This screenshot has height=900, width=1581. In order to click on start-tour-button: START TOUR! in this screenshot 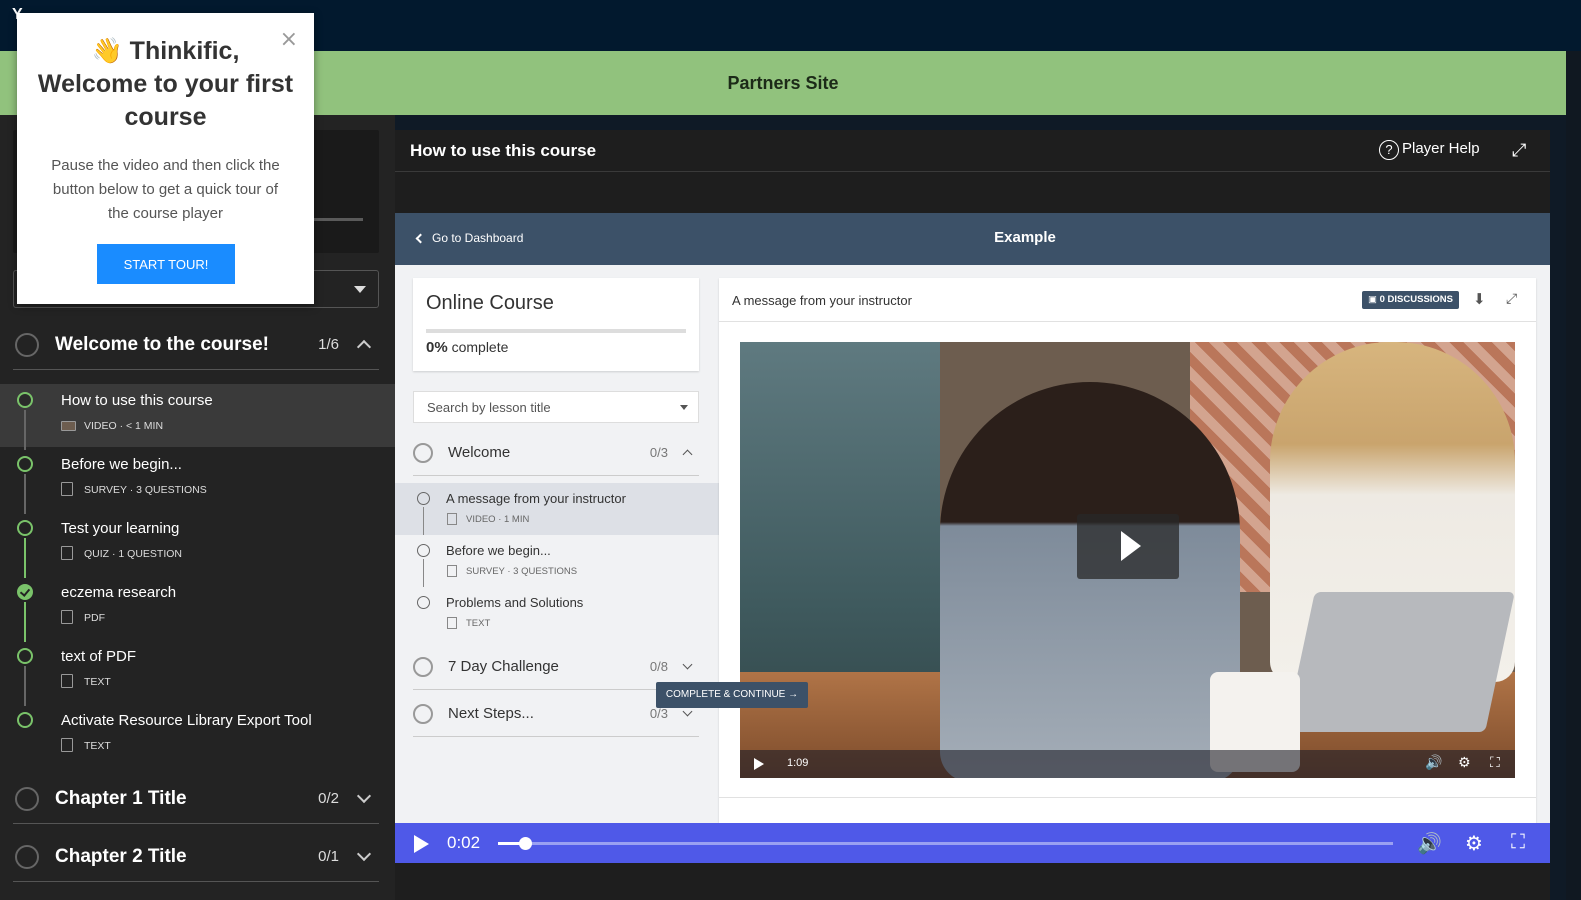, I will do `click(166, 264)`.